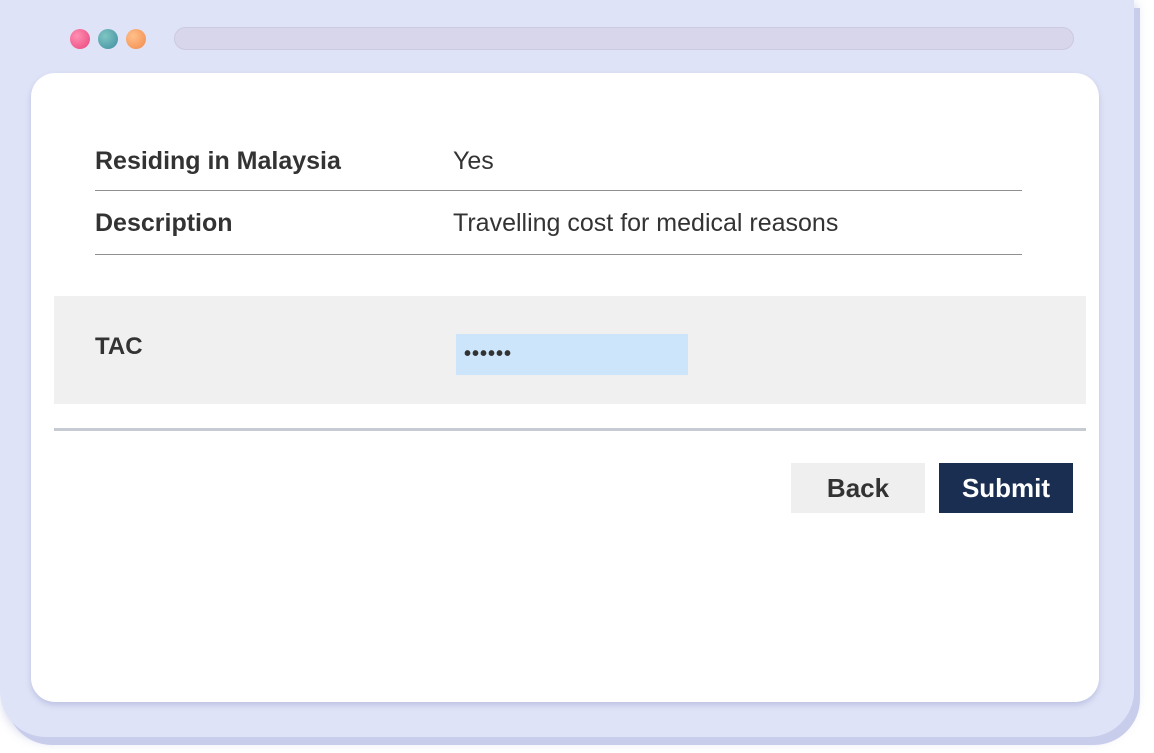  What do you see at coordinates (646, 223) in the screenshot?
I see `detail-value: Travelling cost for medical reasons` at bounding box center [646, 223].